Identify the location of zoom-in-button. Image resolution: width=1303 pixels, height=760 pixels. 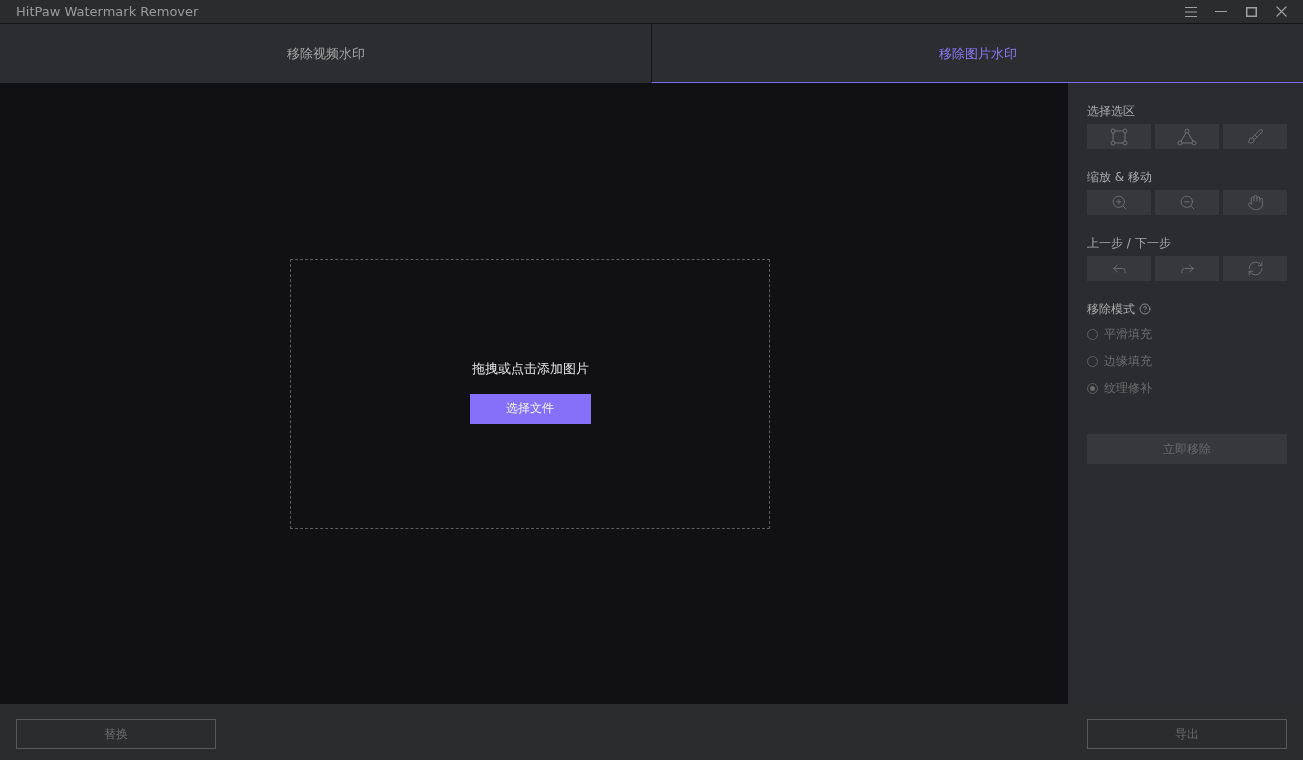
(1119, 202).